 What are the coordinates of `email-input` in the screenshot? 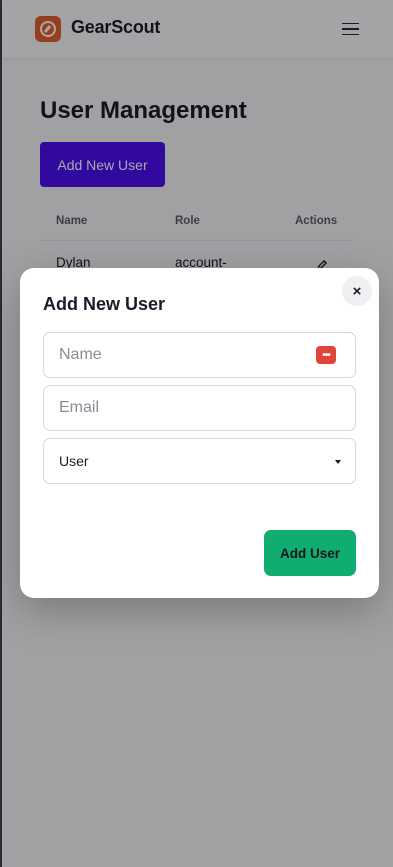 It's located at (199, 408).